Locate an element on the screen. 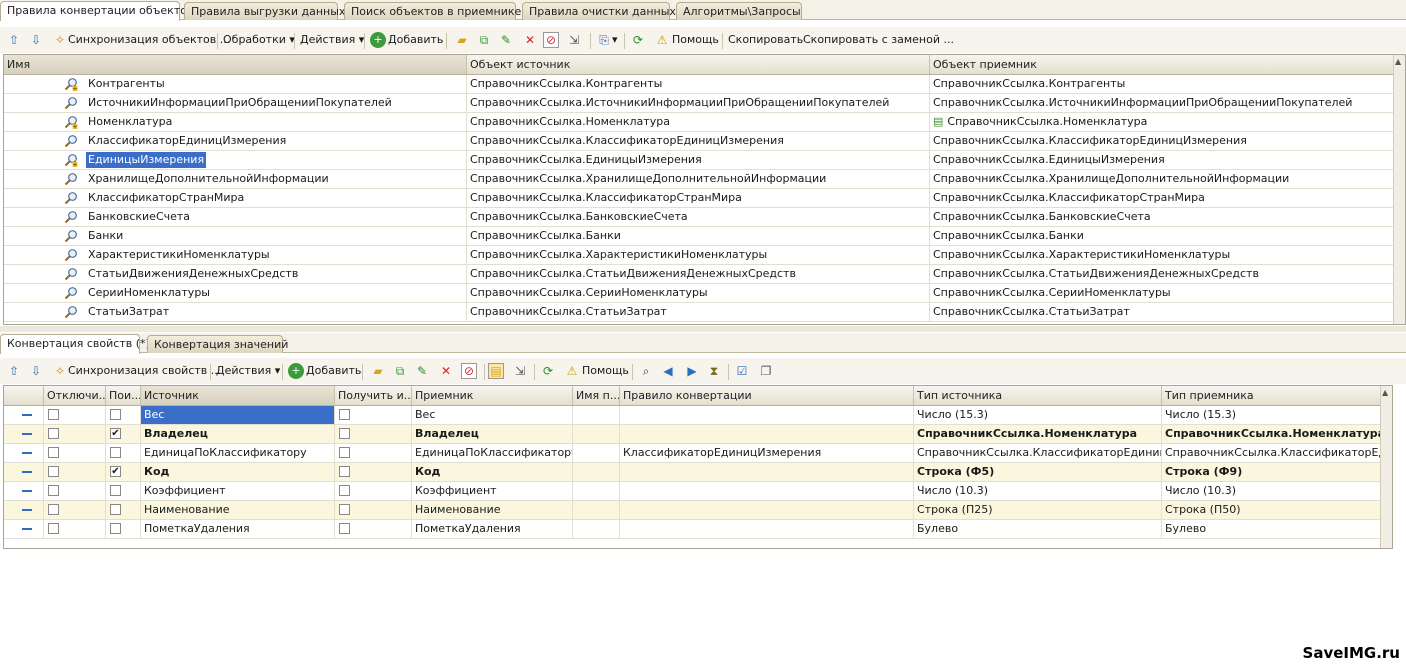  group-icon: ▤ is located at coordinates (496, 371).